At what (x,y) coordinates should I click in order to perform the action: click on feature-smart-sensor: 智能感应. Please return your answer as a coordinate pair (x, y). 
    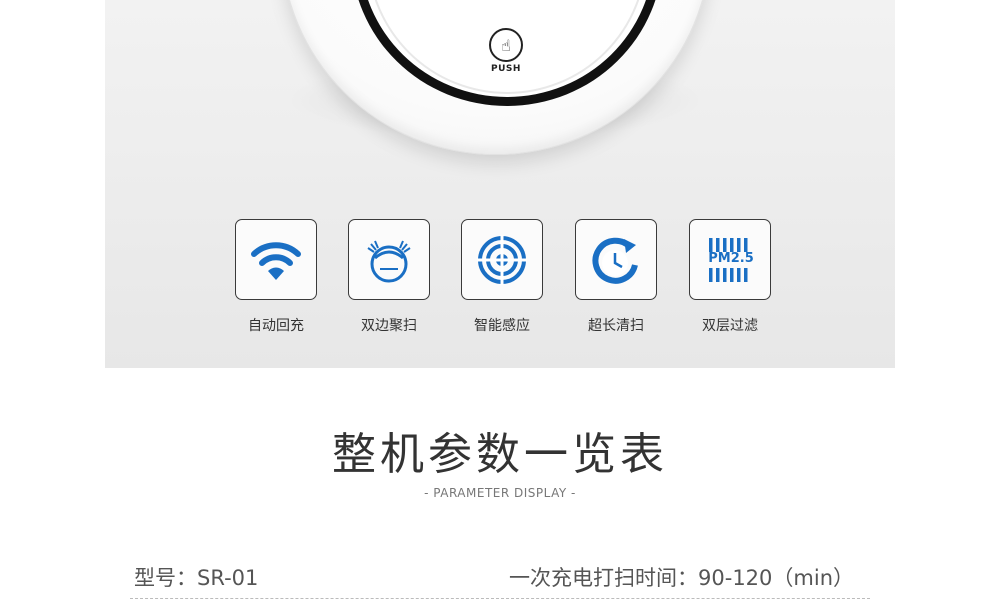
    Looking at the image, I should click on (502, 276).